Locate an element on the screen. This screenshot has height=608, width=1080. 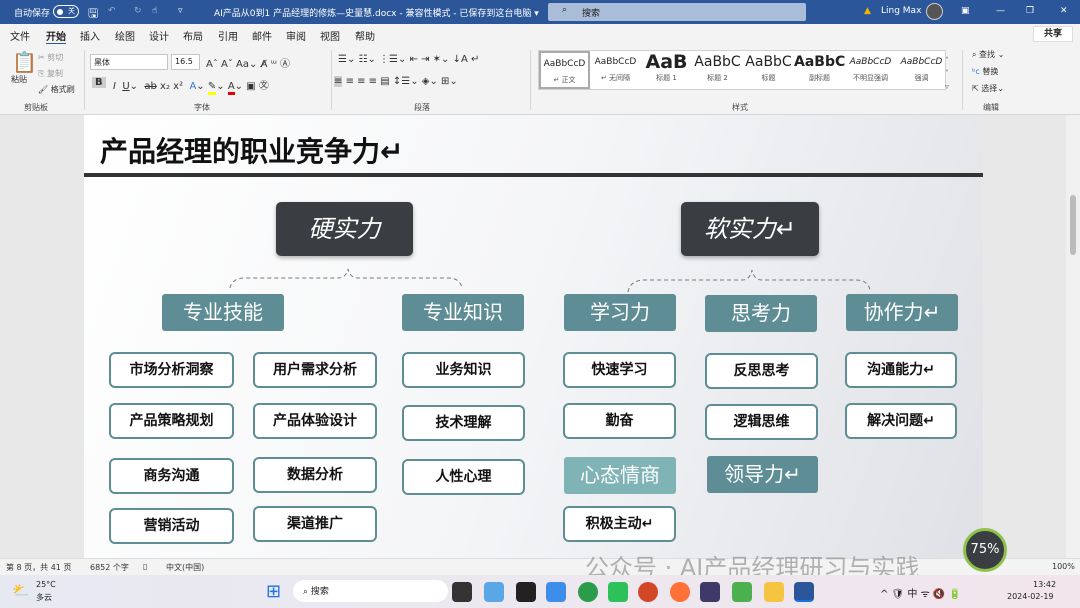
wechat-icon is located at coordinates (618, 592).